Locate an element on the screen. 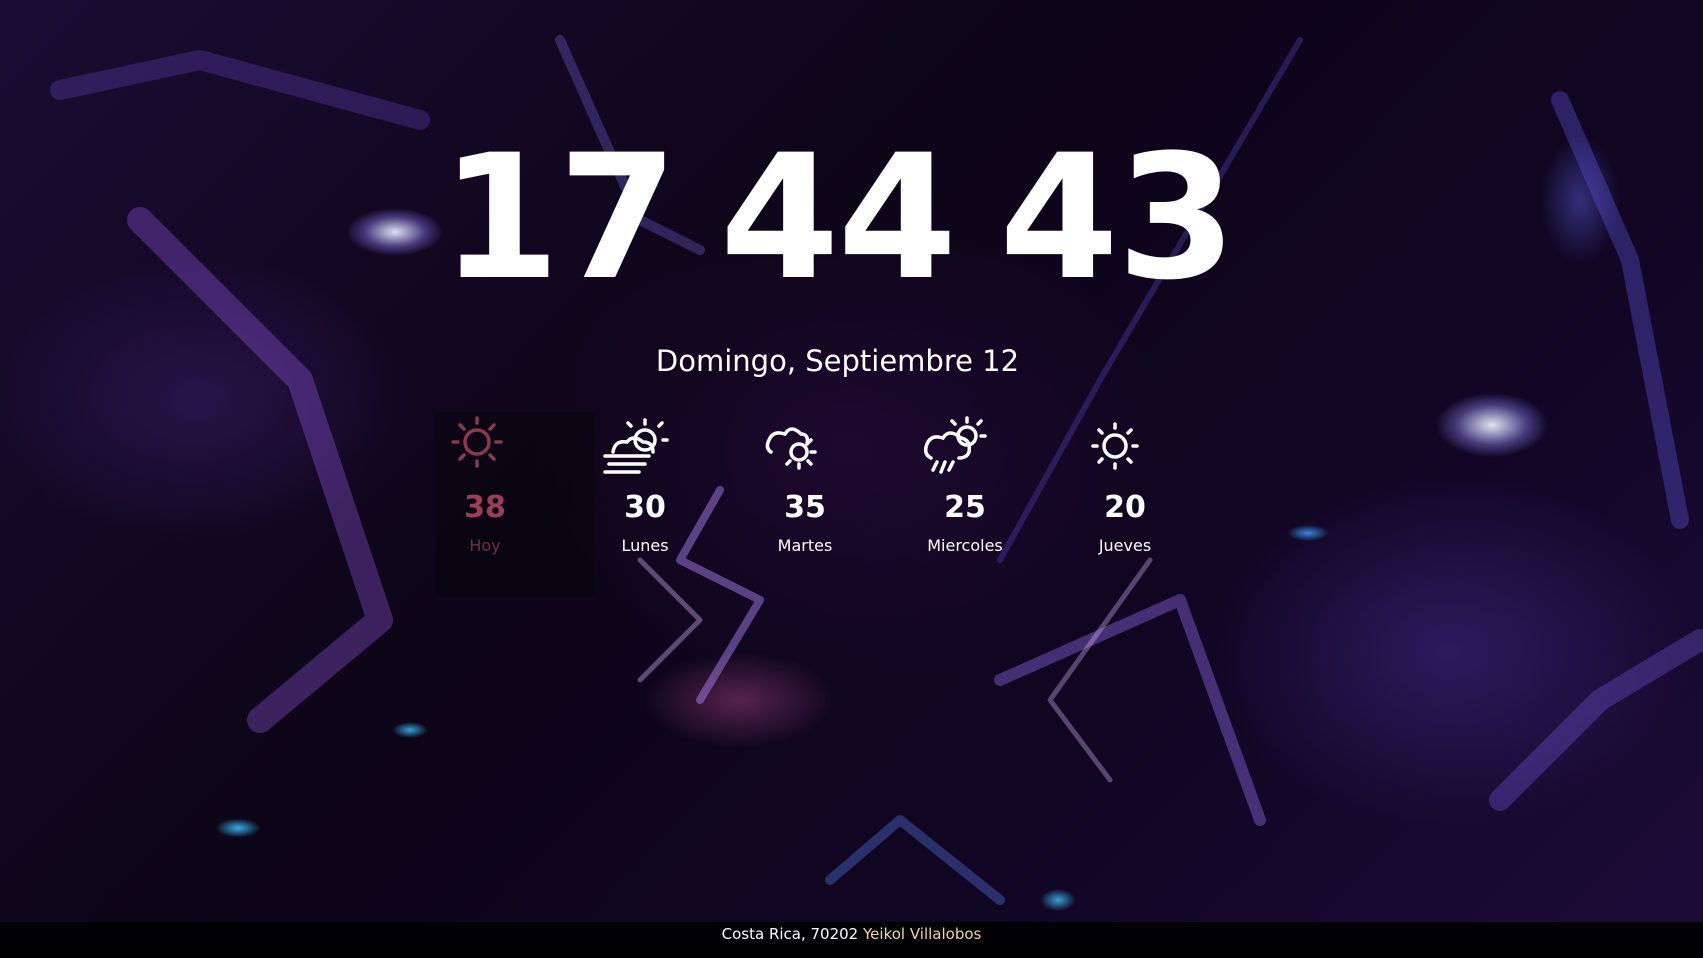 The height and width of the screenshot is (958, 1703). sun-cloud-wind-icon is located at coordinates (636, 446).